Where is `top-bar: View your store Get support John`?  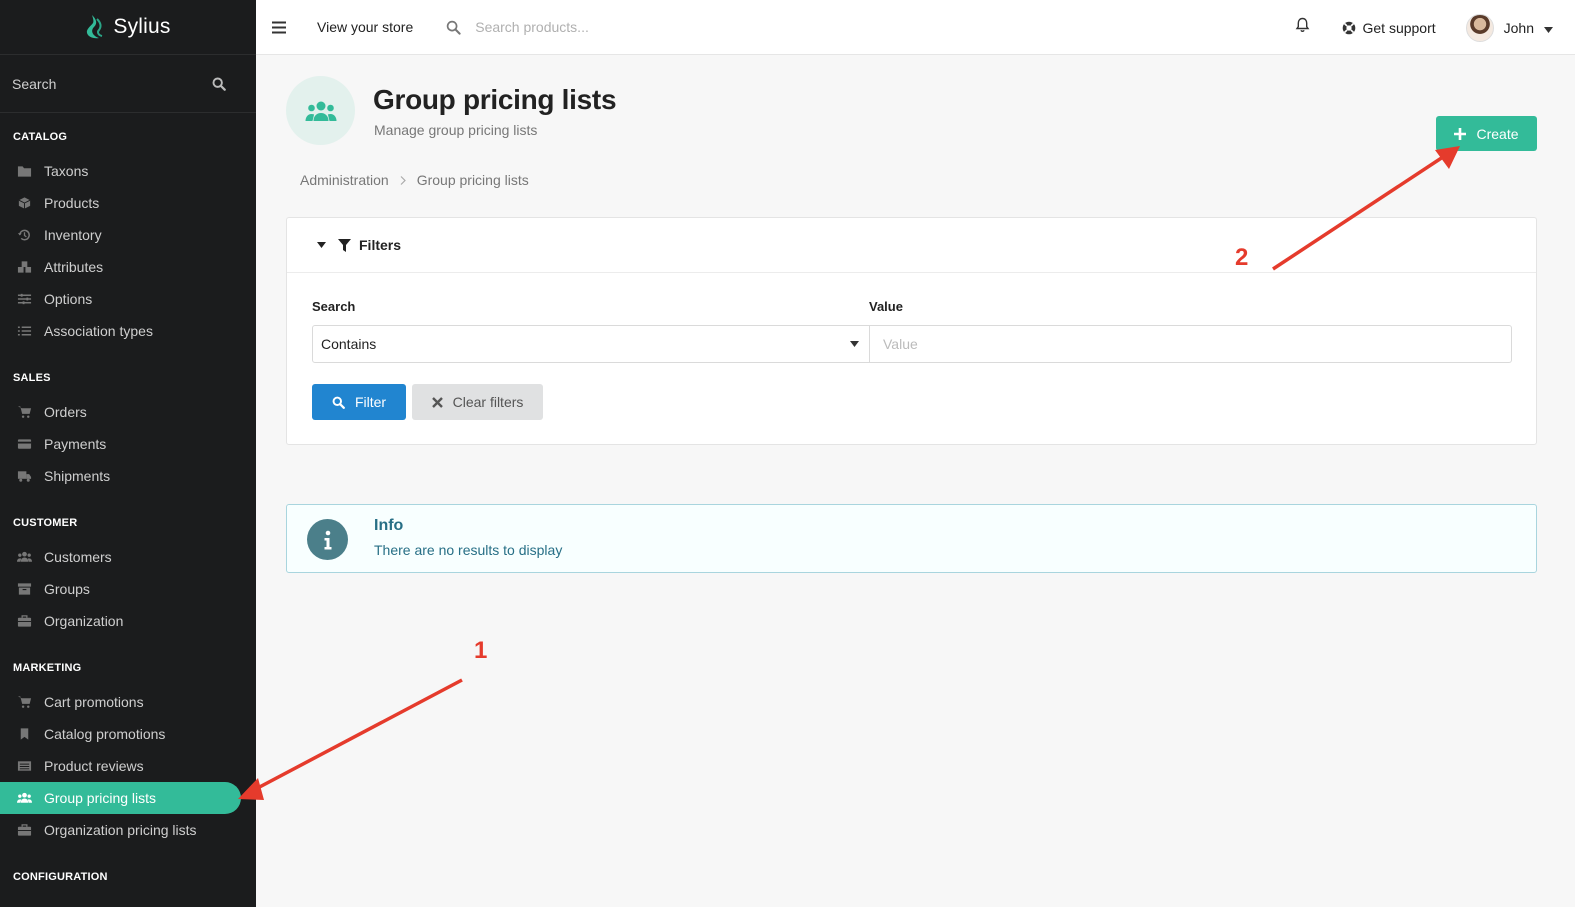 top-bar: View your store Get support John is located at coordinates (915, 27).